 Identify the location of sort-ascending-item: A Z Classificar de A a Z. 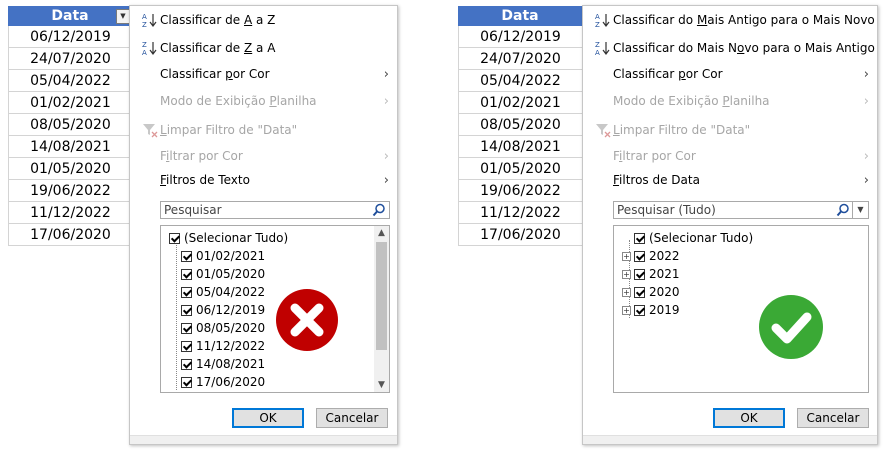
(263, 20).